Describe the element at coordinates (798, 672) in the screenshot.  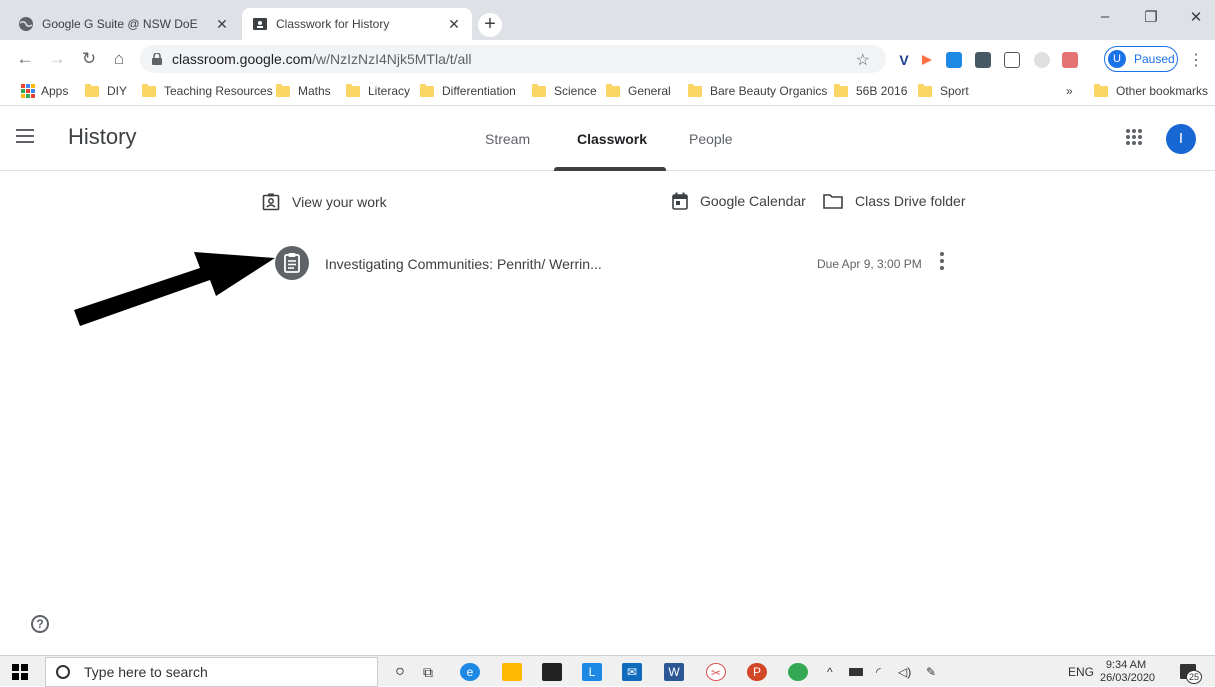
I see `chrome-icon` at that location.